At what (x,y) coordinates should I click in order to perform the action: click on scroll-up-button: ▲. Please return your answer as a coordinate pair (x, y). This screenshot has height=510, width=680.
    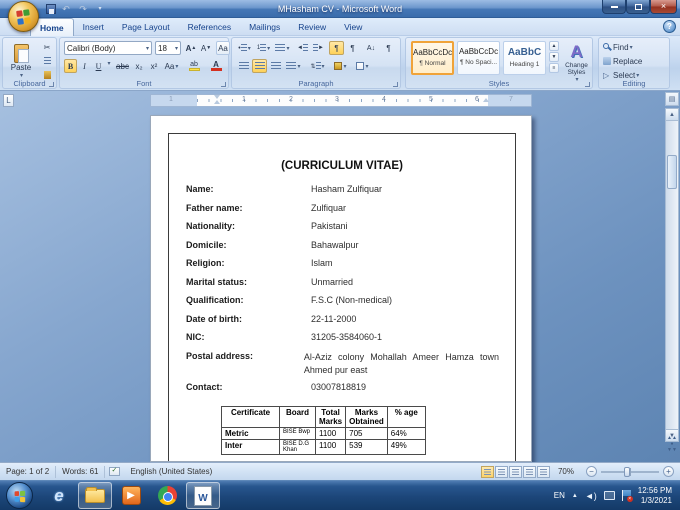
    Looking at the image, I should click on (672, 115).